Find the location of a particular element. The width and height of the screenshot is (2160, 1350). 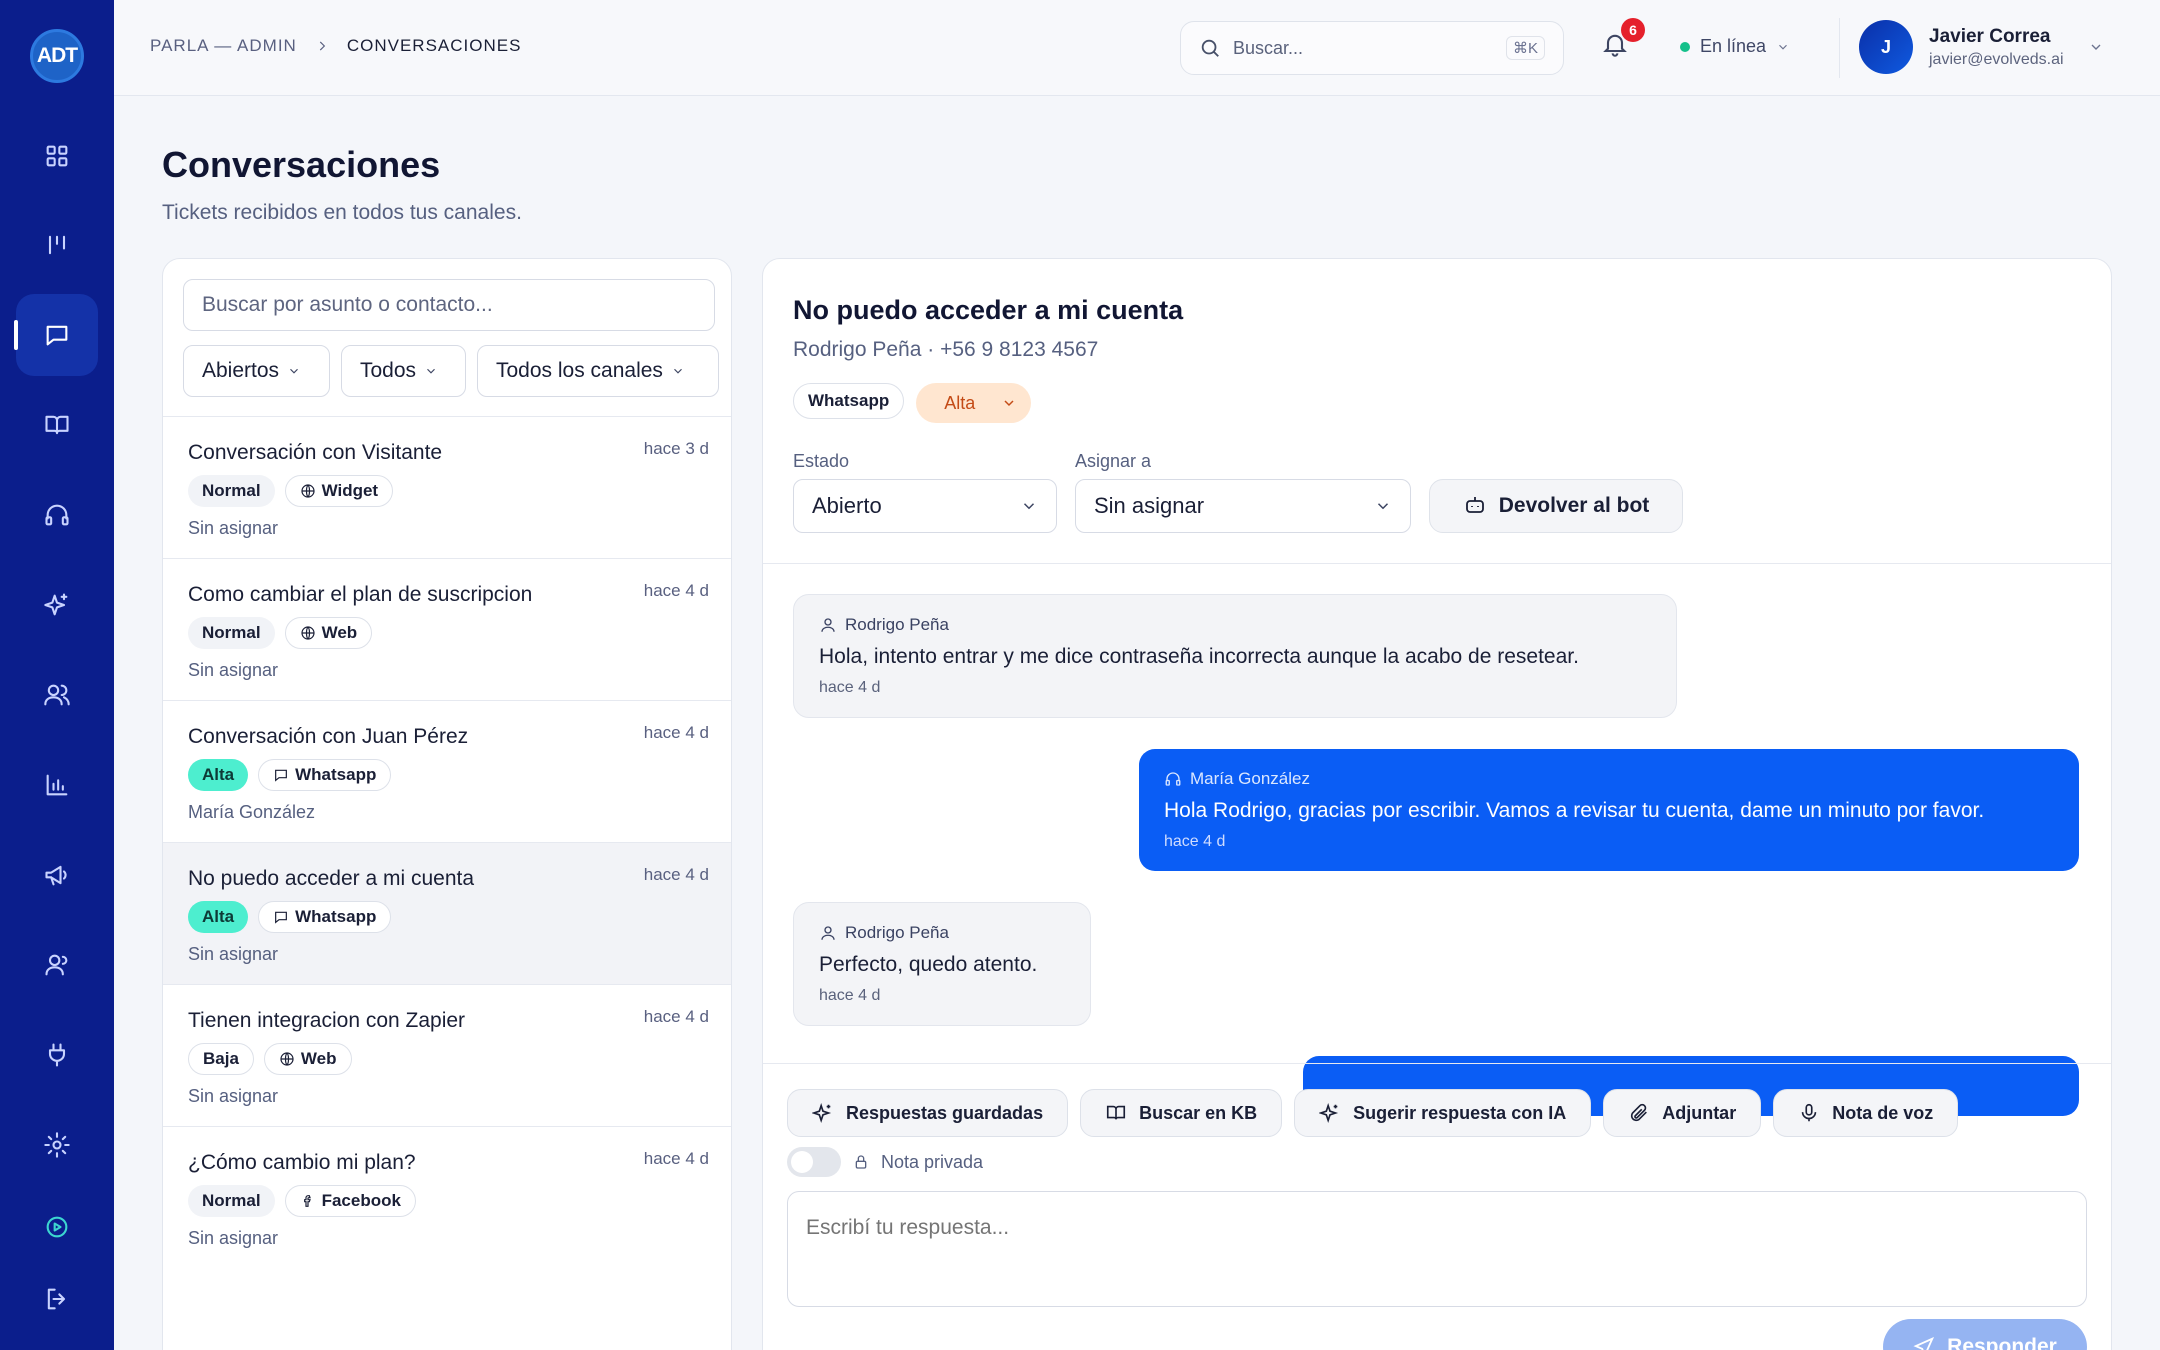

saved-replies-button: Respuestas guardadas is located at coordinates (928, 1113).